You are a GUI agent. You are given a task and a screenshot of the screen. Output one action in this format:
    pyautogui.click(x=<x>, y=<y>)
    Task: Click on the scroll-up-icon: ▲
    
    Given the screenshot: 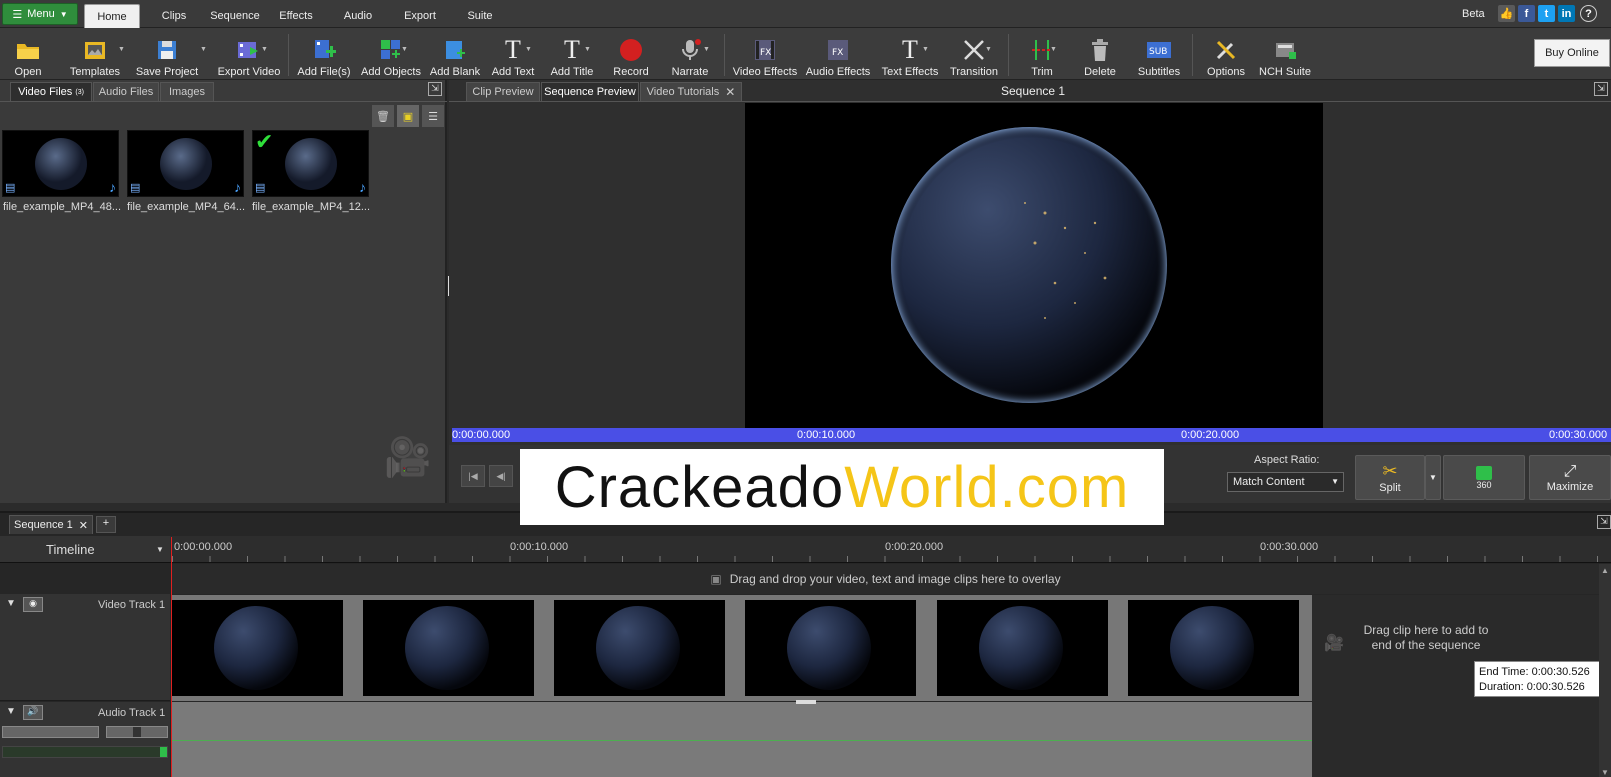 What is the action you would take?
    pyautogui.click(x=1605, y=570)
    